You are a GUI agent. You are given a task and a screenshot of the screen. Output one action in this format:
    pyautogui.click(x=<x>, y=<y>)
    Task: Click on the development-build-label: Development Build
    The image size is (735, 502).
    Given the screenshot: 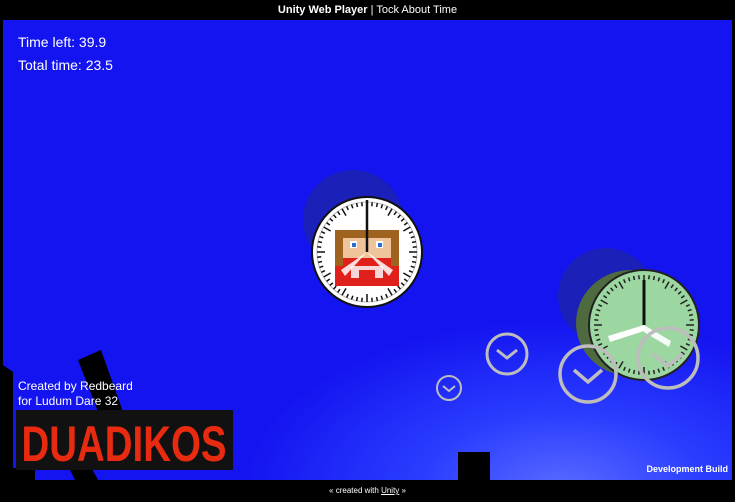 What is the action you would take?
    pyautogui.click(x=687, y=469)
    